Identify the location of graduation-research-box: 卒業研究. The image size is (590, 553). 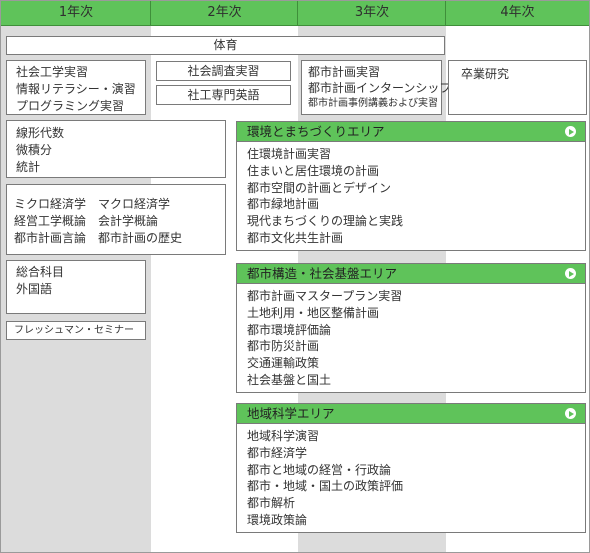
(517, 87).